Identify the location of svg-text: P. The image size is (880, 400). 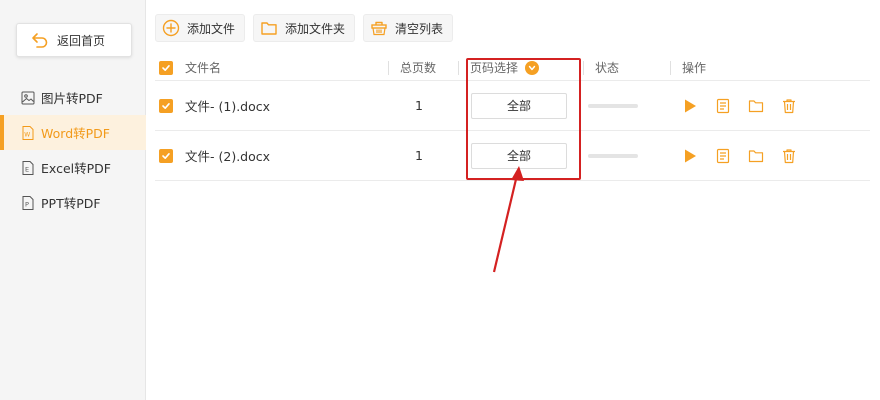
(27, 204).